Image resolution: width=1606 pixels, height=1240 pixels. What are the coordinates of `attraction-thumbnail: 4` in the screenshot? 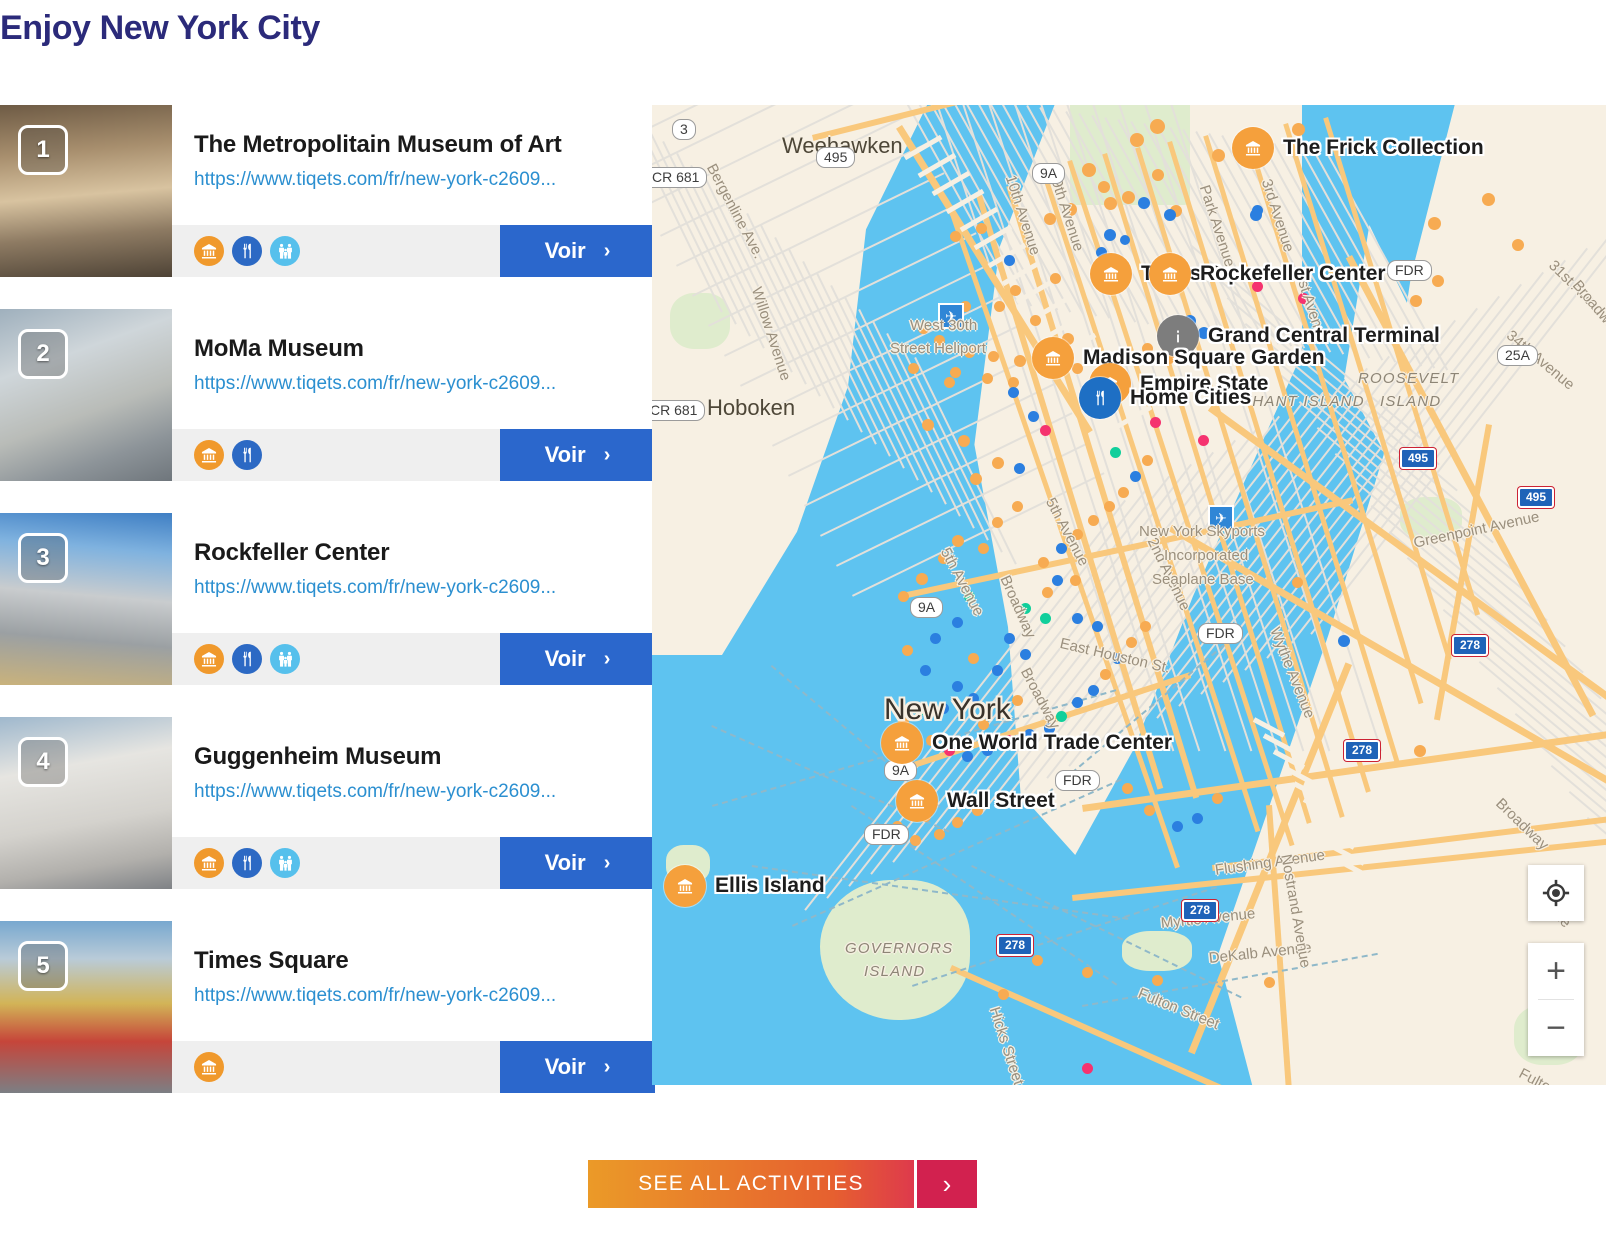 It's located at (86, 803).